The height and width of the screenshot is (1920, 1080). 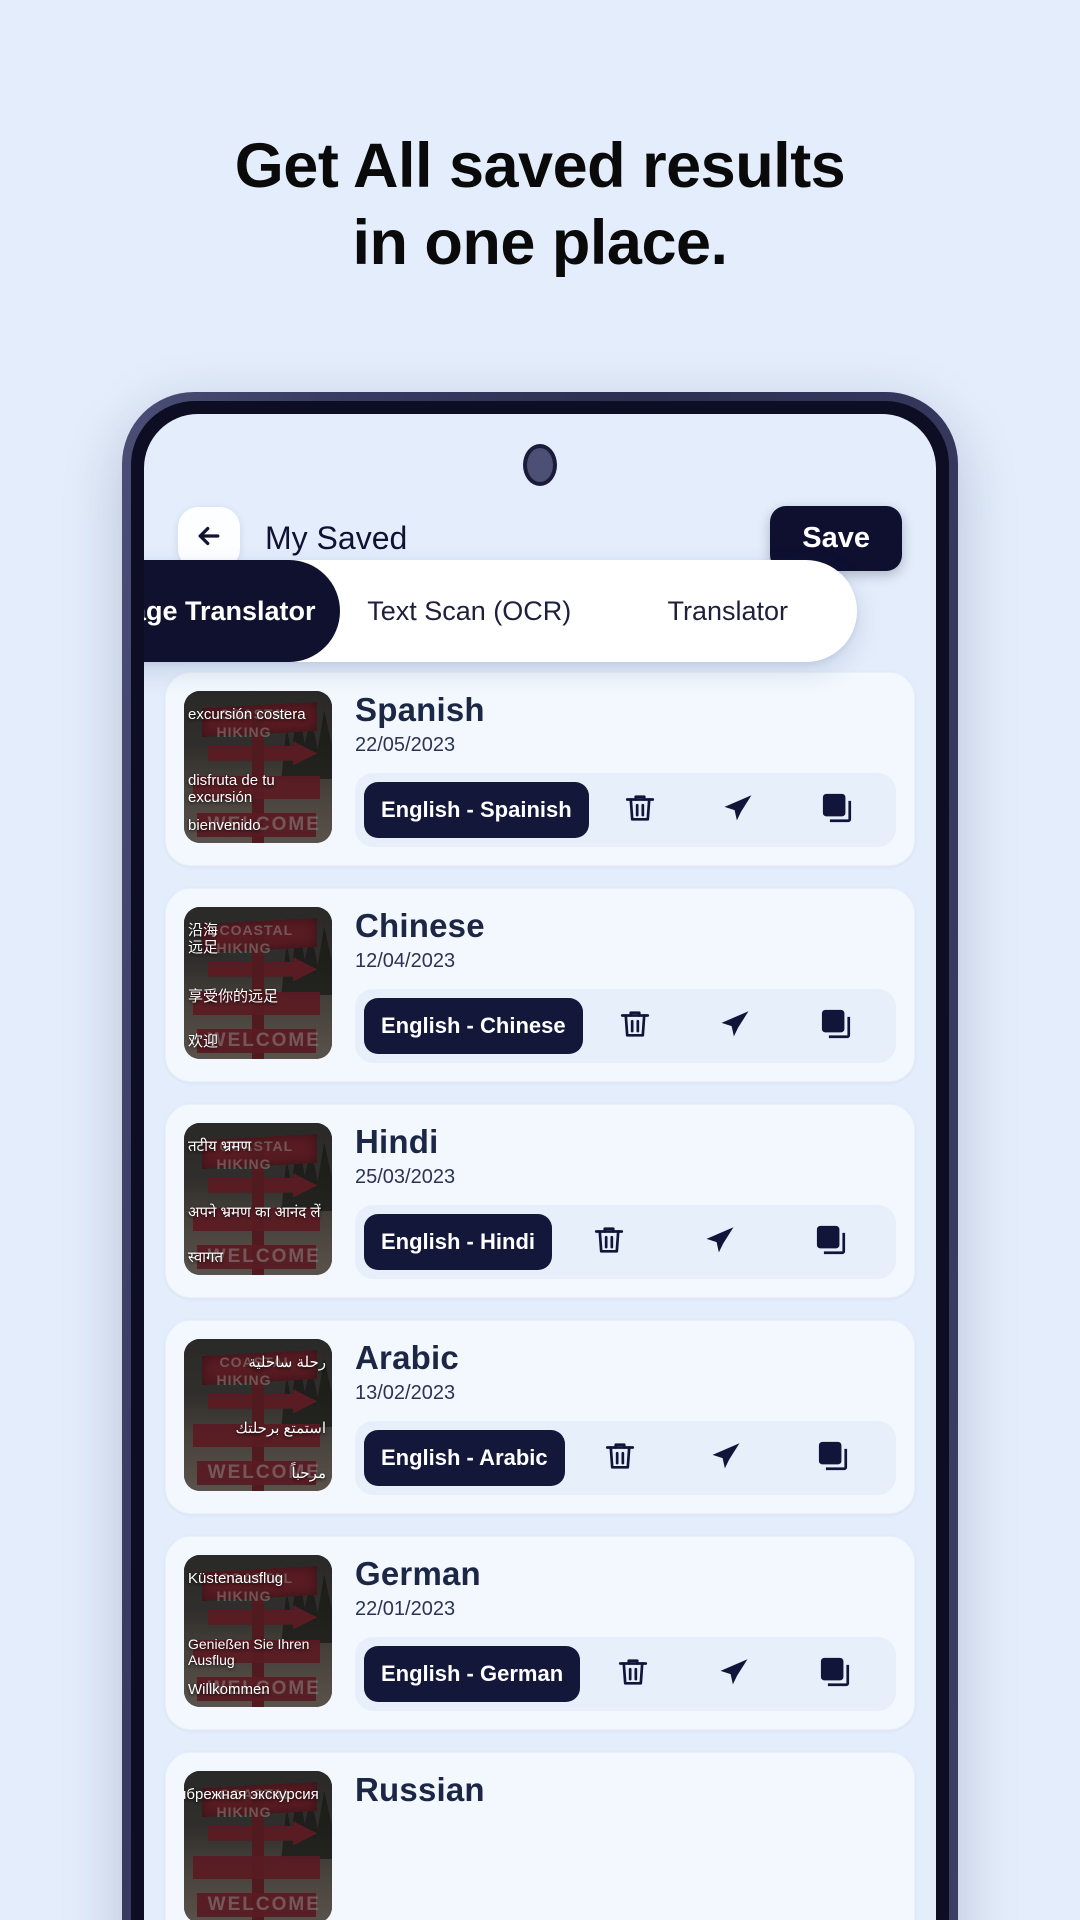 What do you see at coordinates (254, 1212) in the screenshot?
I see `overlay-text-middle: अपने भ्रमण का आनंद लें` at bounding box center [254, 1212].